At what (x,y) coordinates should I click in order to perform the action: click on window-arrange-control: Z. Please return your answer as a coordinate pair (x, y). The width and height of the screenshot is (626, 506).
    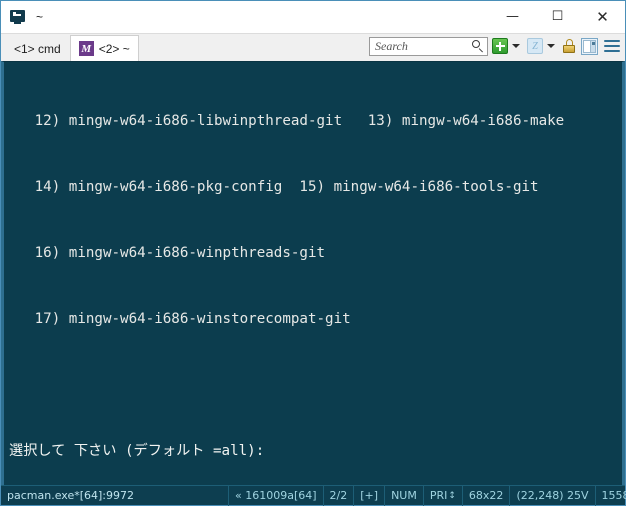
    Looking at the image, I should click on (542, 46).